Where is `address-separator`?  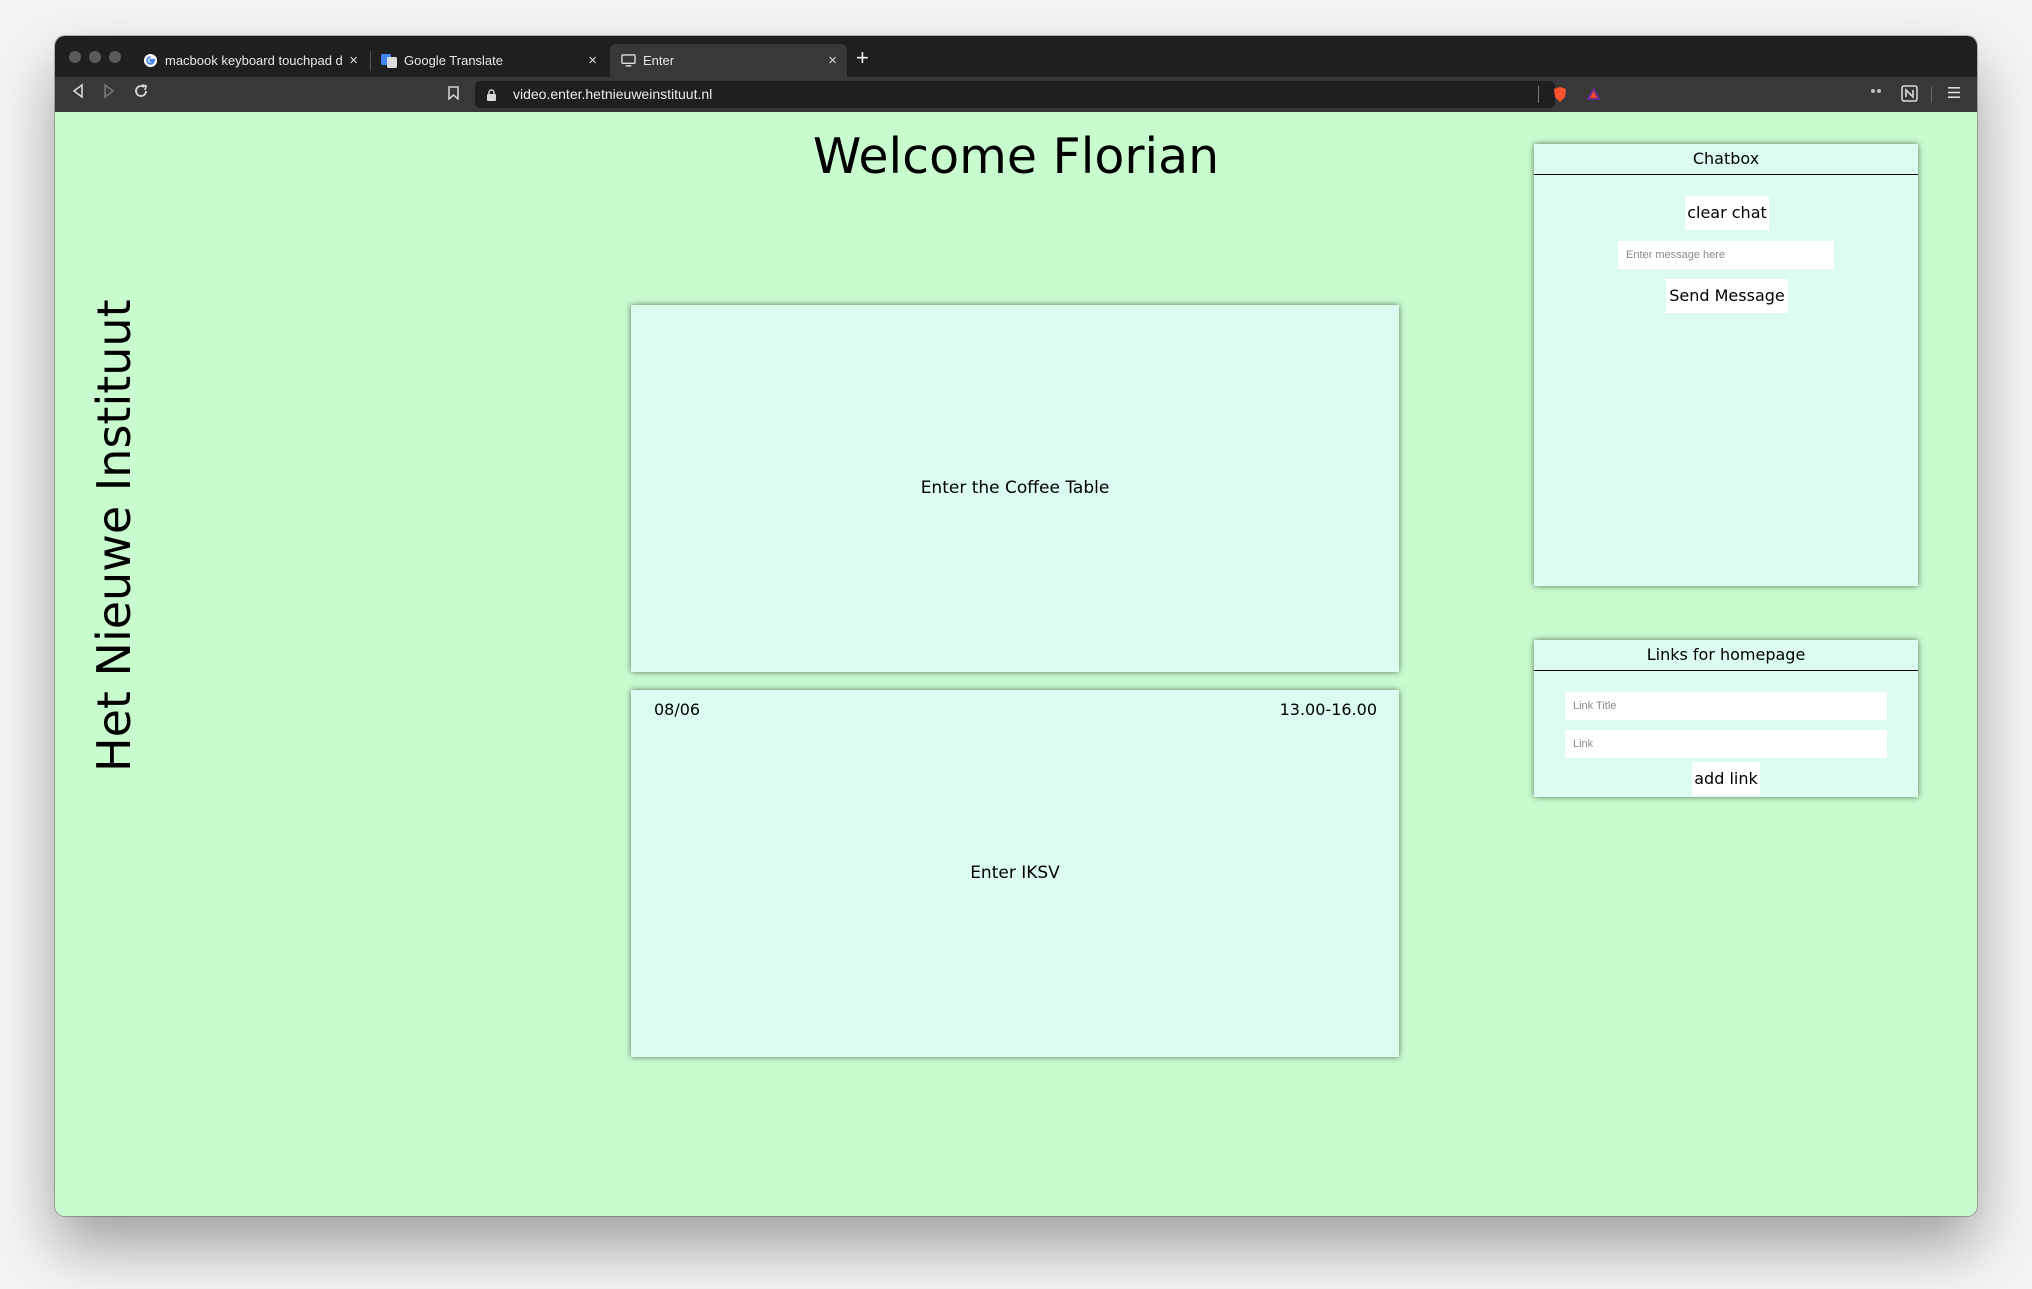
address-separator is located at coordinates (1538, 94).